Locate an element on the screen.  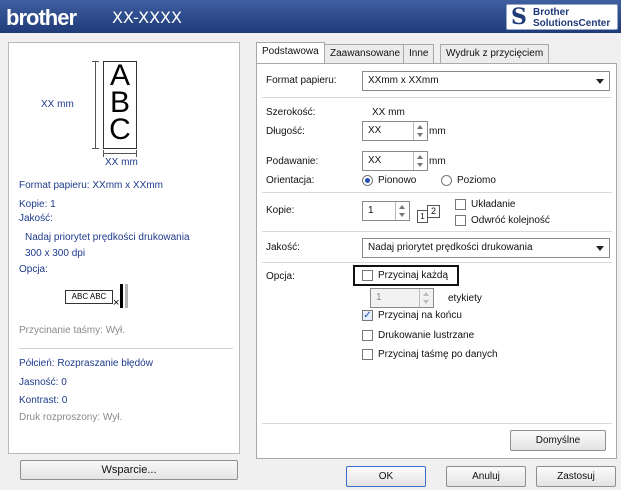
quality-label: Jakość: is located at coordinates (283, 247).